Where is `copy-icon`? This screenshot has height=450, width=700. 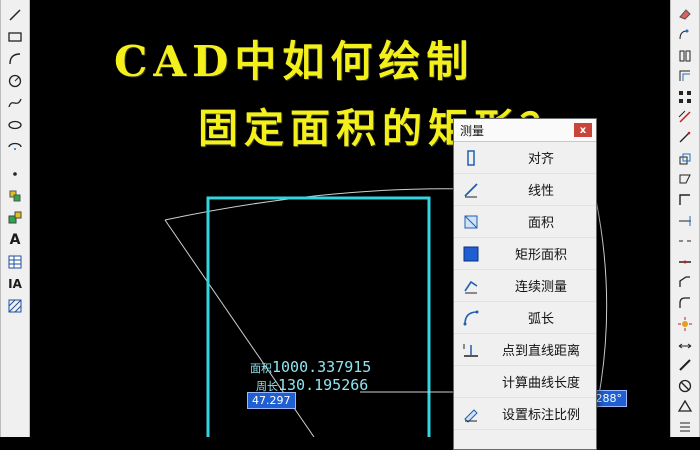 copy-icon is located at coordinates (685, 35).